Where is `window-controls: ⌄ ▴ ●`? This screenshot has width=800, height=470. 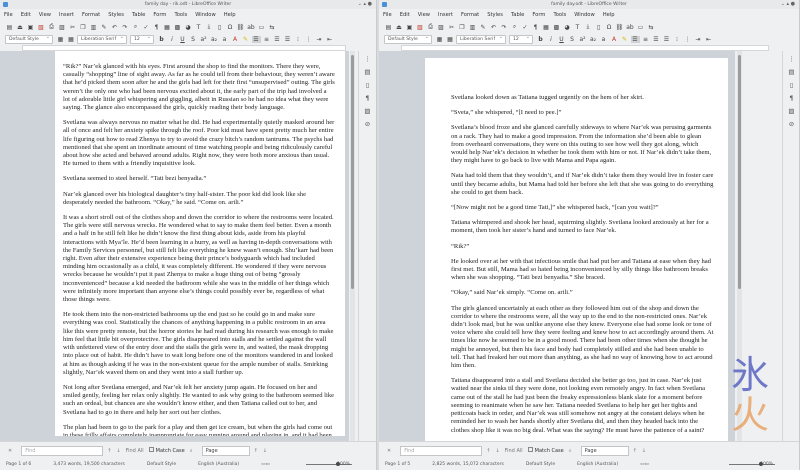 window-controls: ⌄ ▴ ● is located at coordinates (788, 4).